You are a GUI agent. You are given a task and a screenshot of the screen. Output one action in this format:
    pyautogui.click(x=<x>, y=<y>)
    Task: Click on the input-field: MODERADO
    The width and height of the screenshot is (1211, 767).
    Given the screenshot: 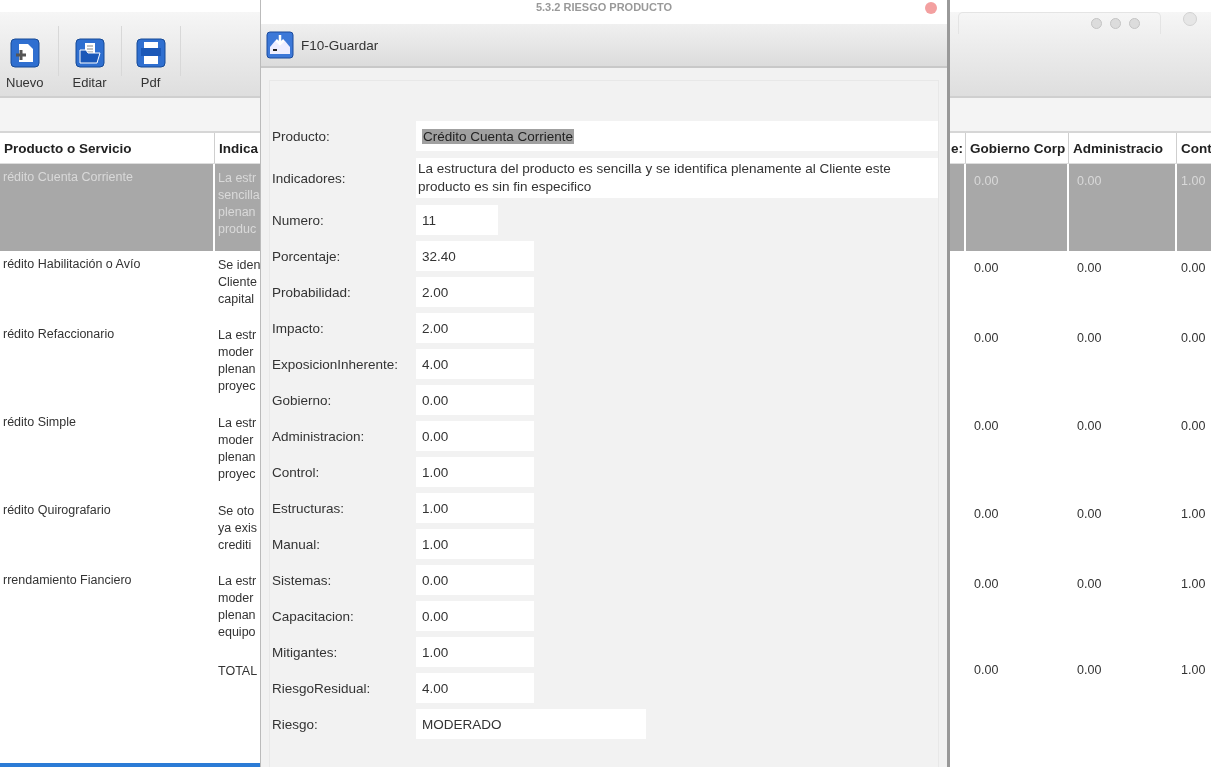 What is the action you would take?
    pyautogui.click(x=531, y=724)
    